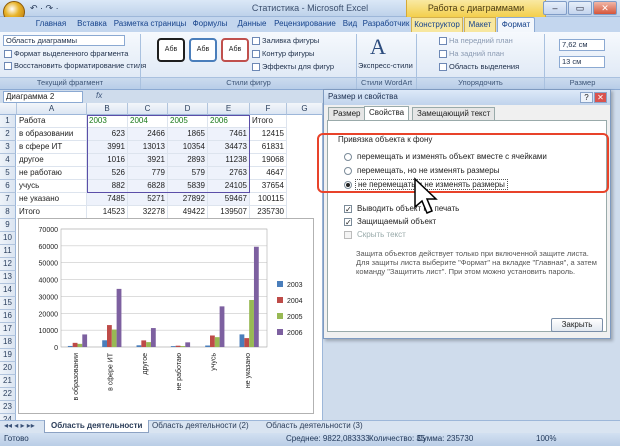 This screenshot has width=620, height=446. What do you see at coordinates (171, 50) in the screenshot?
I see `shape-style-dark: Абв` at bounding box center [171, 50].